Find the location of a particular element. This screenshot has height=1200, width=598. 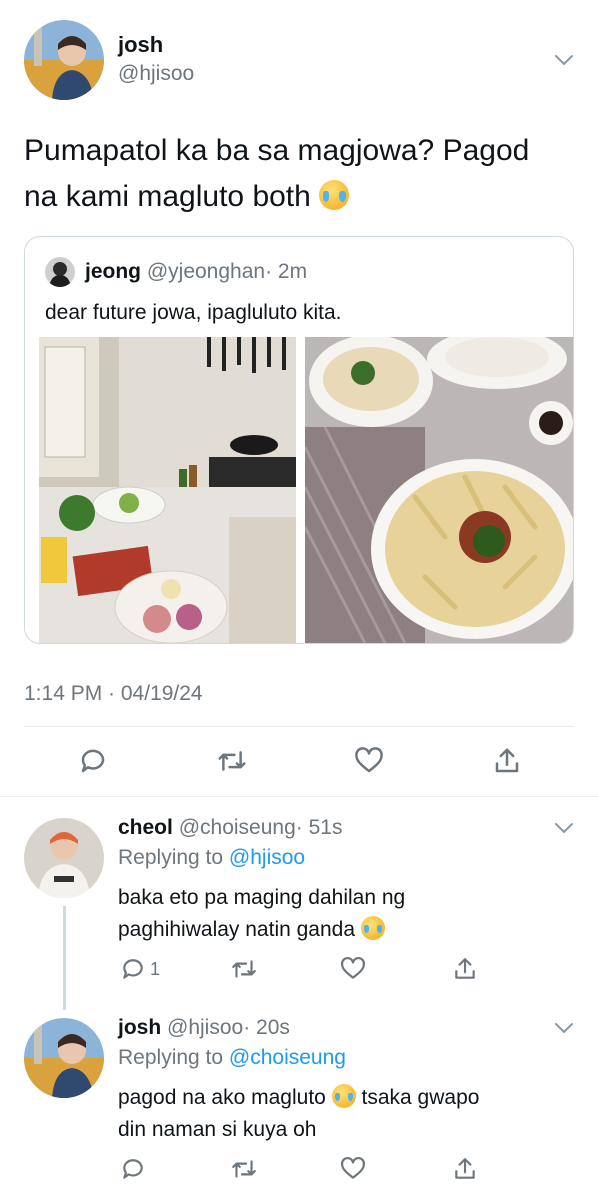

tweet-text-fragment: na kami magluto both is located at coordinates (167, 196).